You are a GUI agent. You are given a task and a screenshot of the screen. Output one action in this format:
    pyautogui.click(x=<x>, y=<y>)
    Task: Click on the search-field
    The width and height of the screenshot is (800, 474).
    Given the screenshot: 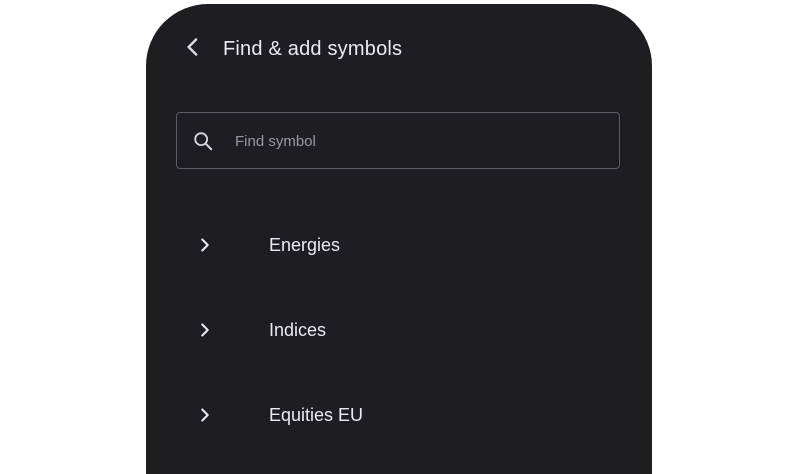 What is the action you would take?
    pyautogui.click(x=398, y=140)
    